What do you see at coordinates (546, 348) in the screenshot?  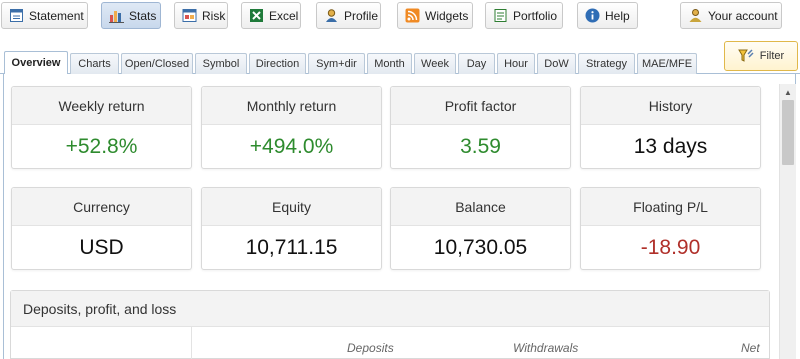 I see `withdrawals-column-header: Withdrawals` at bounding box center [546, 348].